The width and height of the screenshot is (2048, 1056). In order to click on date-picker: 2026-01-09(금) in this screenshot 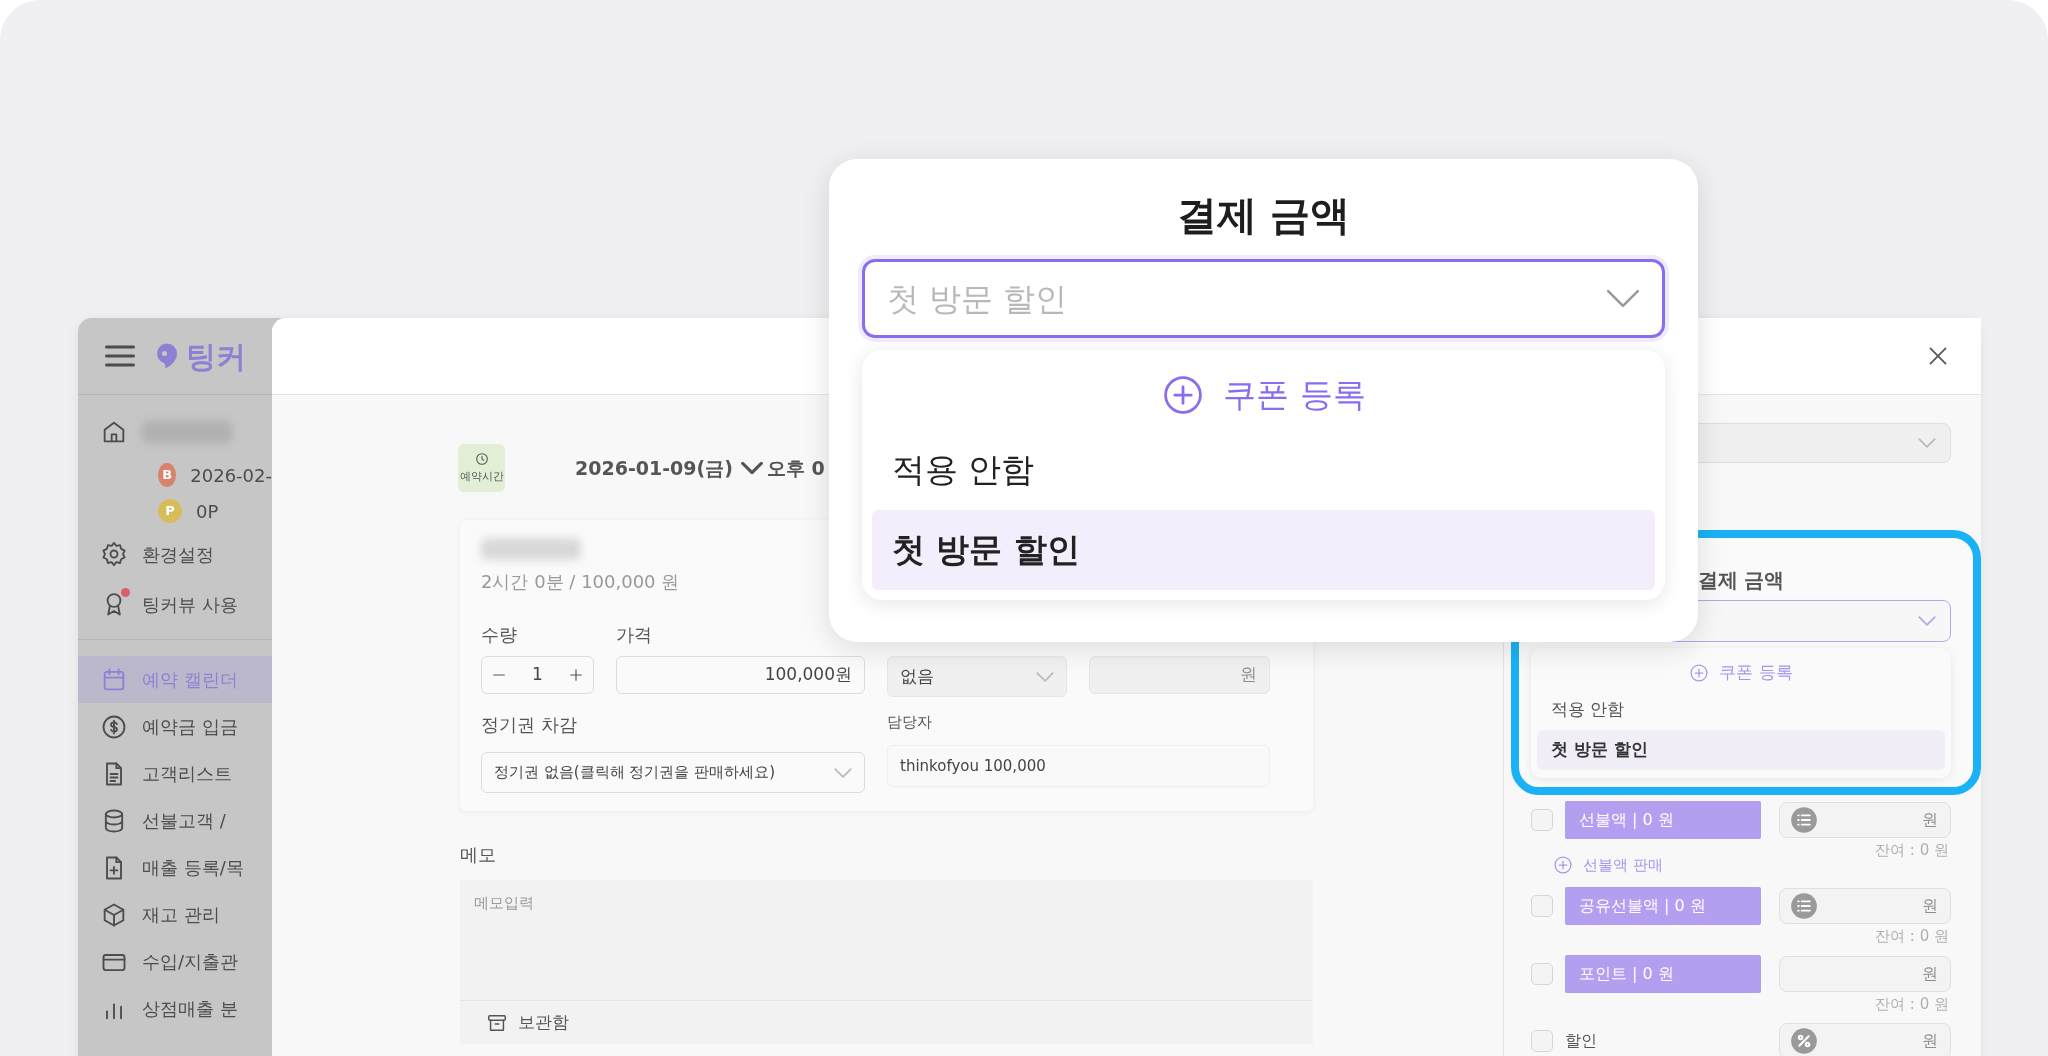, I will do `click(654, 468)`.